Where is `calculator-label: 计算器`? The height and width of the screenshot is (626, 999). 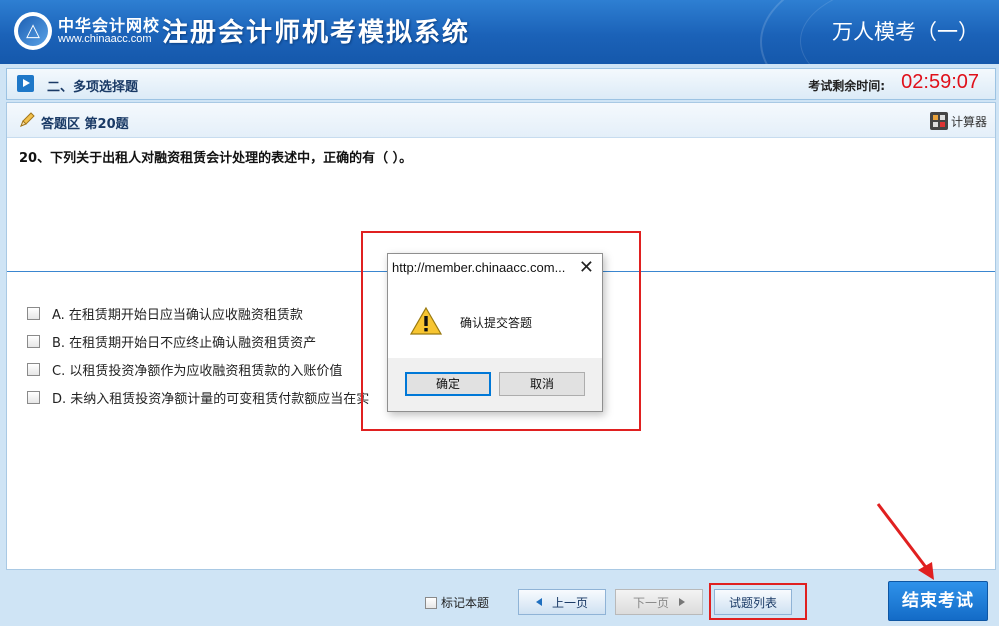 calculator-label: 计算器 is located at coordinates (968, 121).